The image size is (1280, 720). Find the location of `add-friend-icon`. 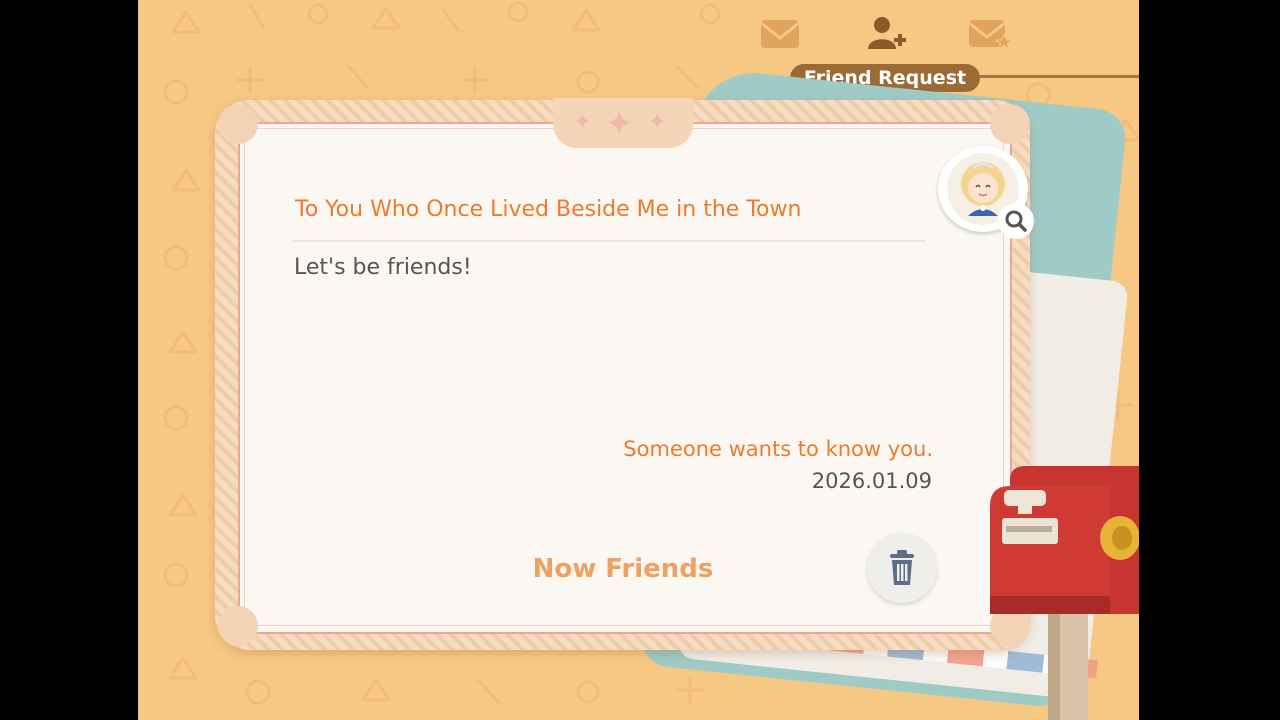

add-friend-icon is located at coordinates (887, 33).